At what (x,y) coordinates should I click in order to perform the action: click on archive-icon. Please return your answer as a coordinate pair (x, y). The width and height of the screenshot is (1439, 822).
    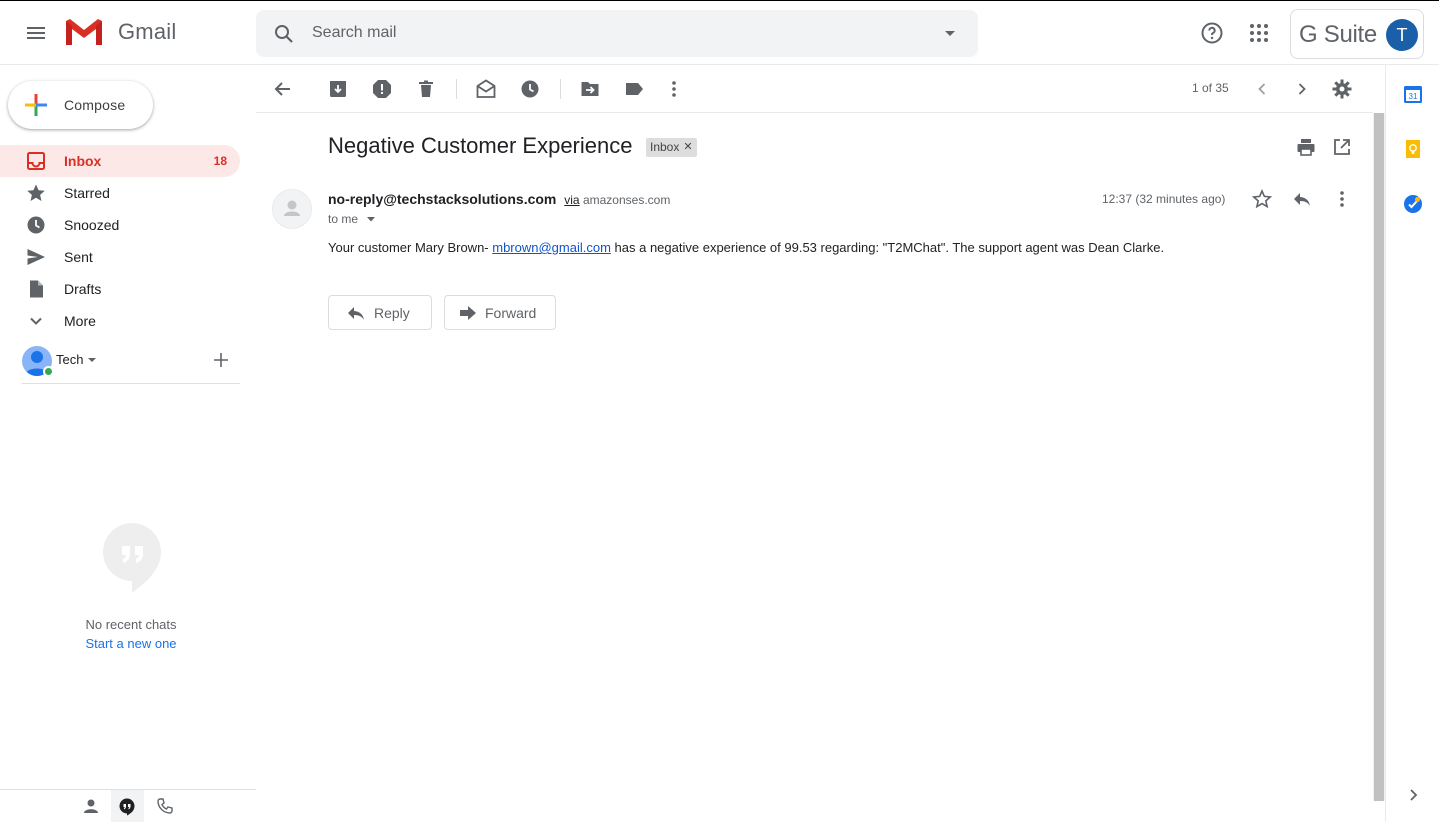
    Looking at the image, I should click on (338, 89).